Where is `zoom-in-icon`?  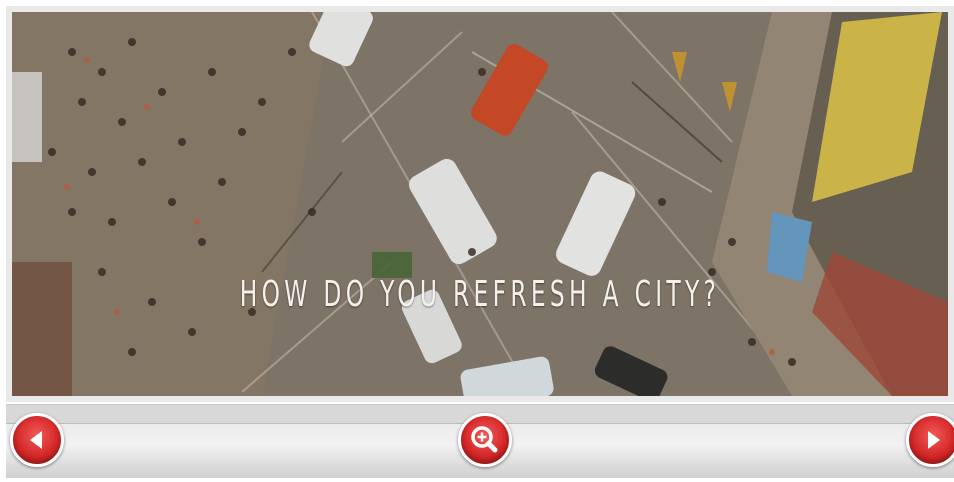
zoom-in-icon is located at coordinates (484, 439).